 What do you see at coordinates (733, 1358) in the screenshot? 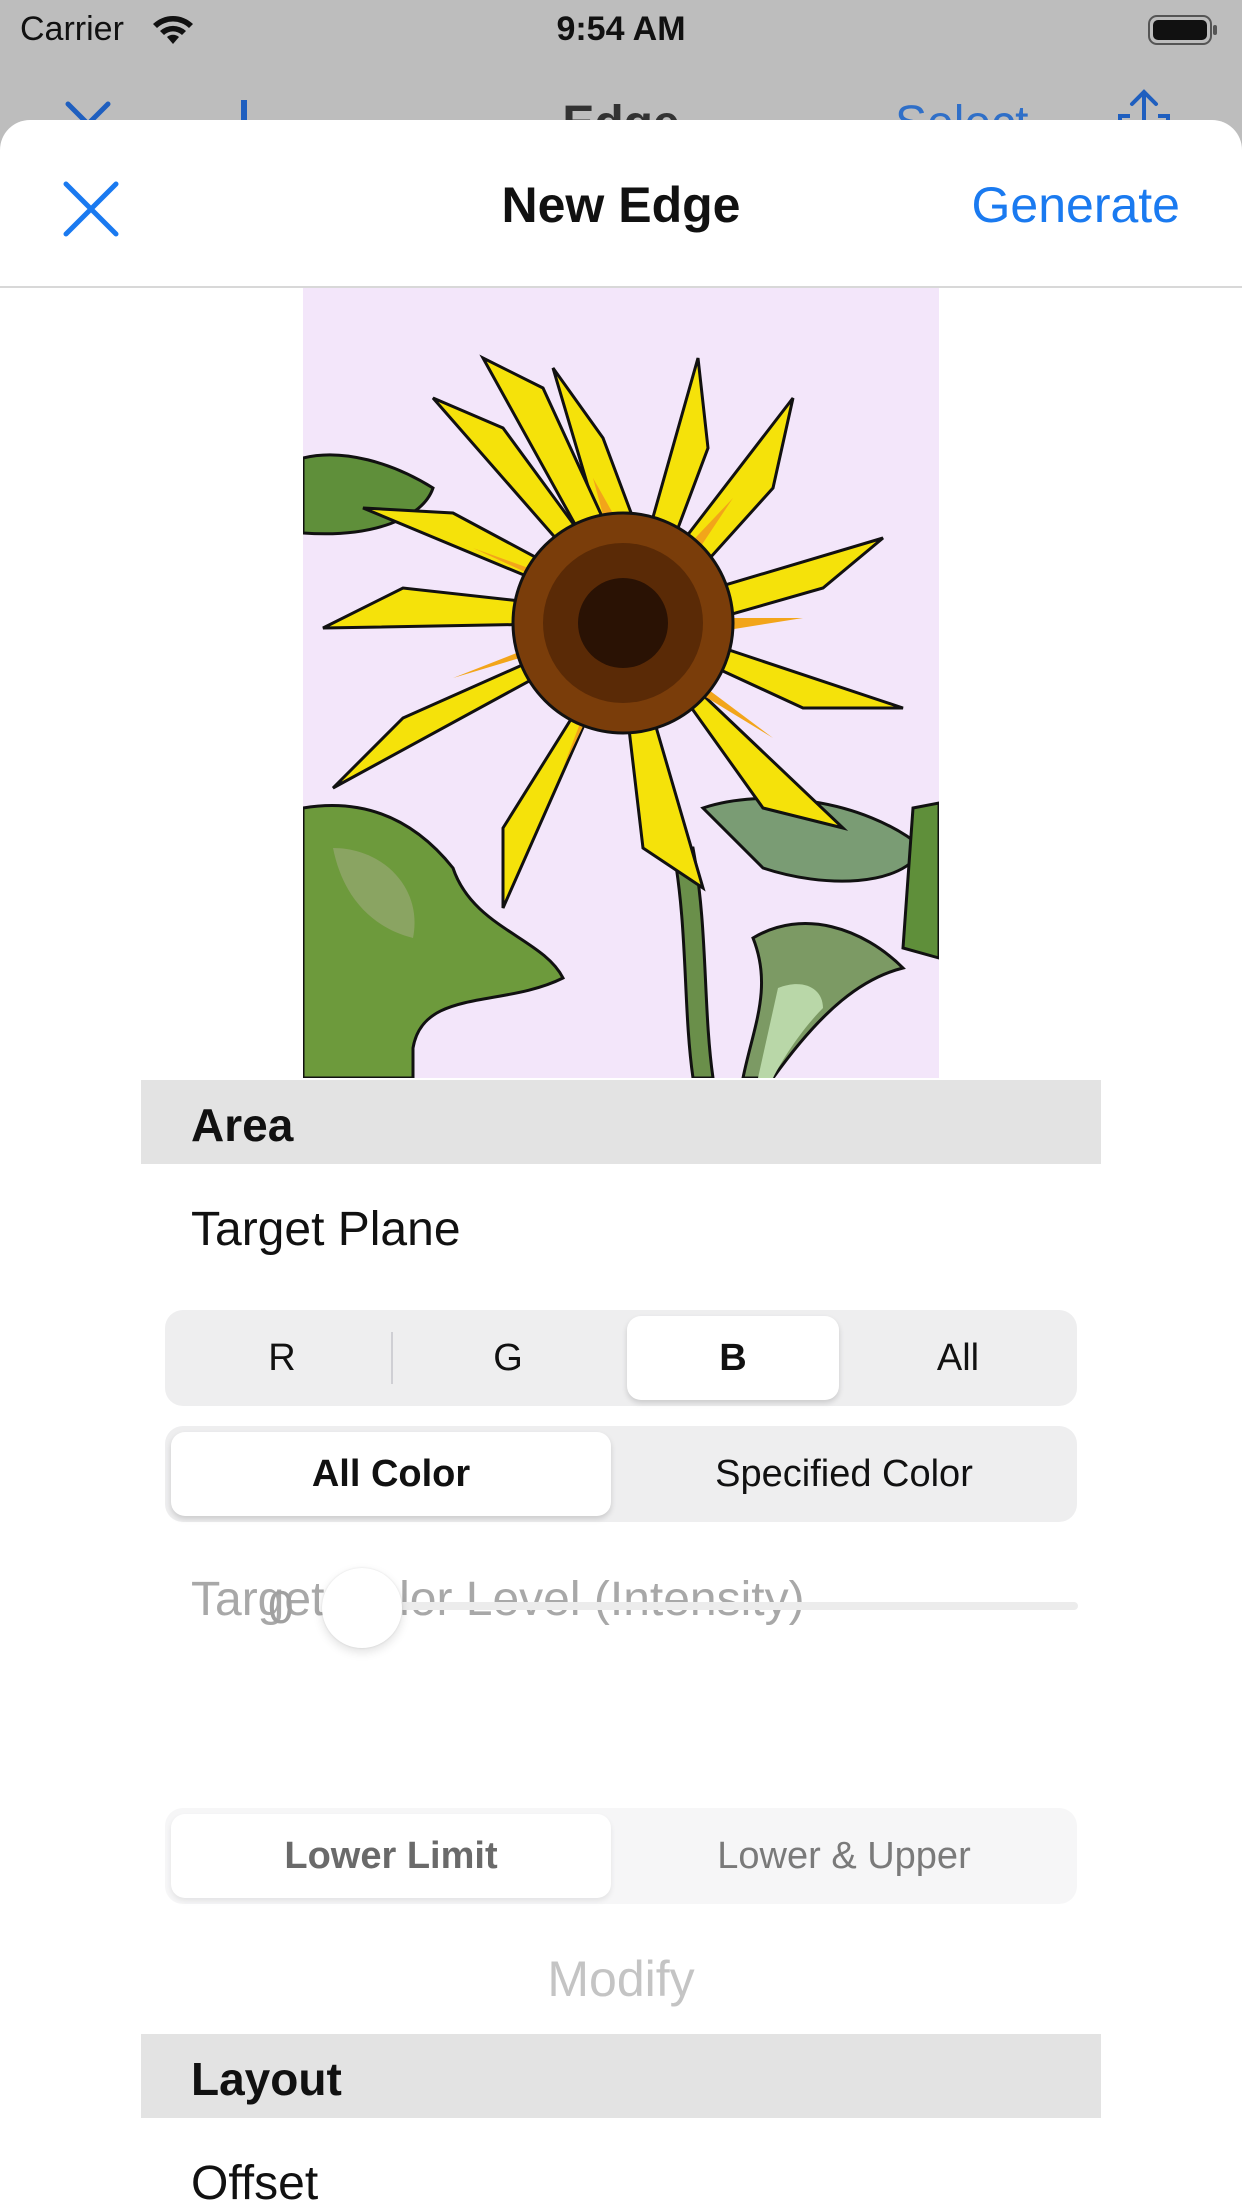
I see `plane-segment-b: B` at bounding box center [733, 1358].